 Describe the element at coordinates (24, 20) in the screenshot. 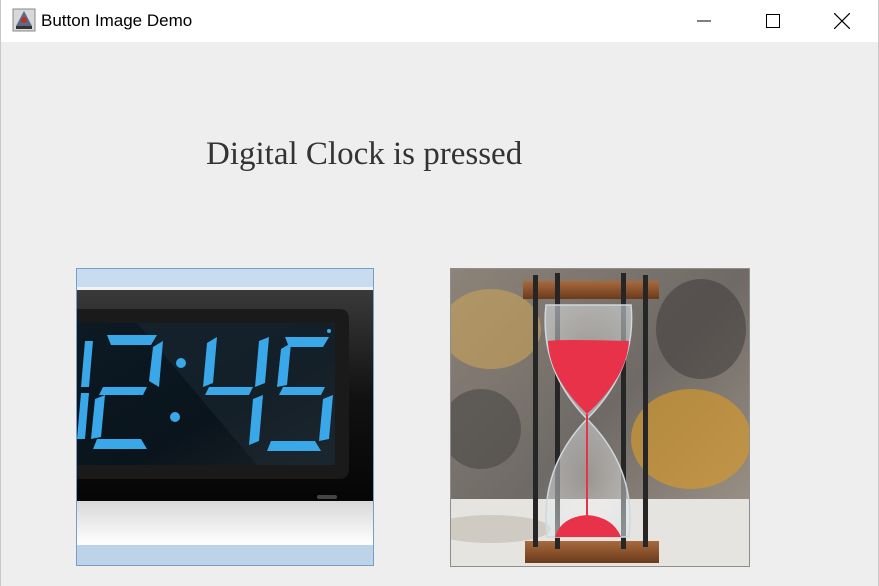

I see `java-app-icon` at that location.